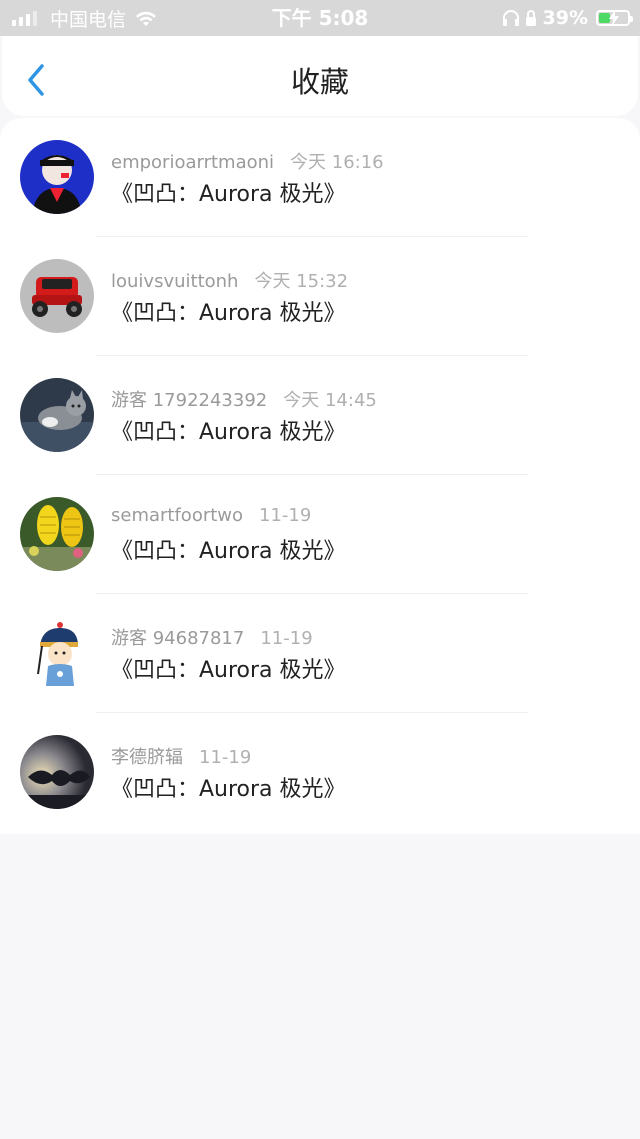 This screenshot has width=640, height=1139. What do you see at coordinates (147, 757) in the screenshot?
I see `username: 李德脐辐` at bounding box center [147, 757].